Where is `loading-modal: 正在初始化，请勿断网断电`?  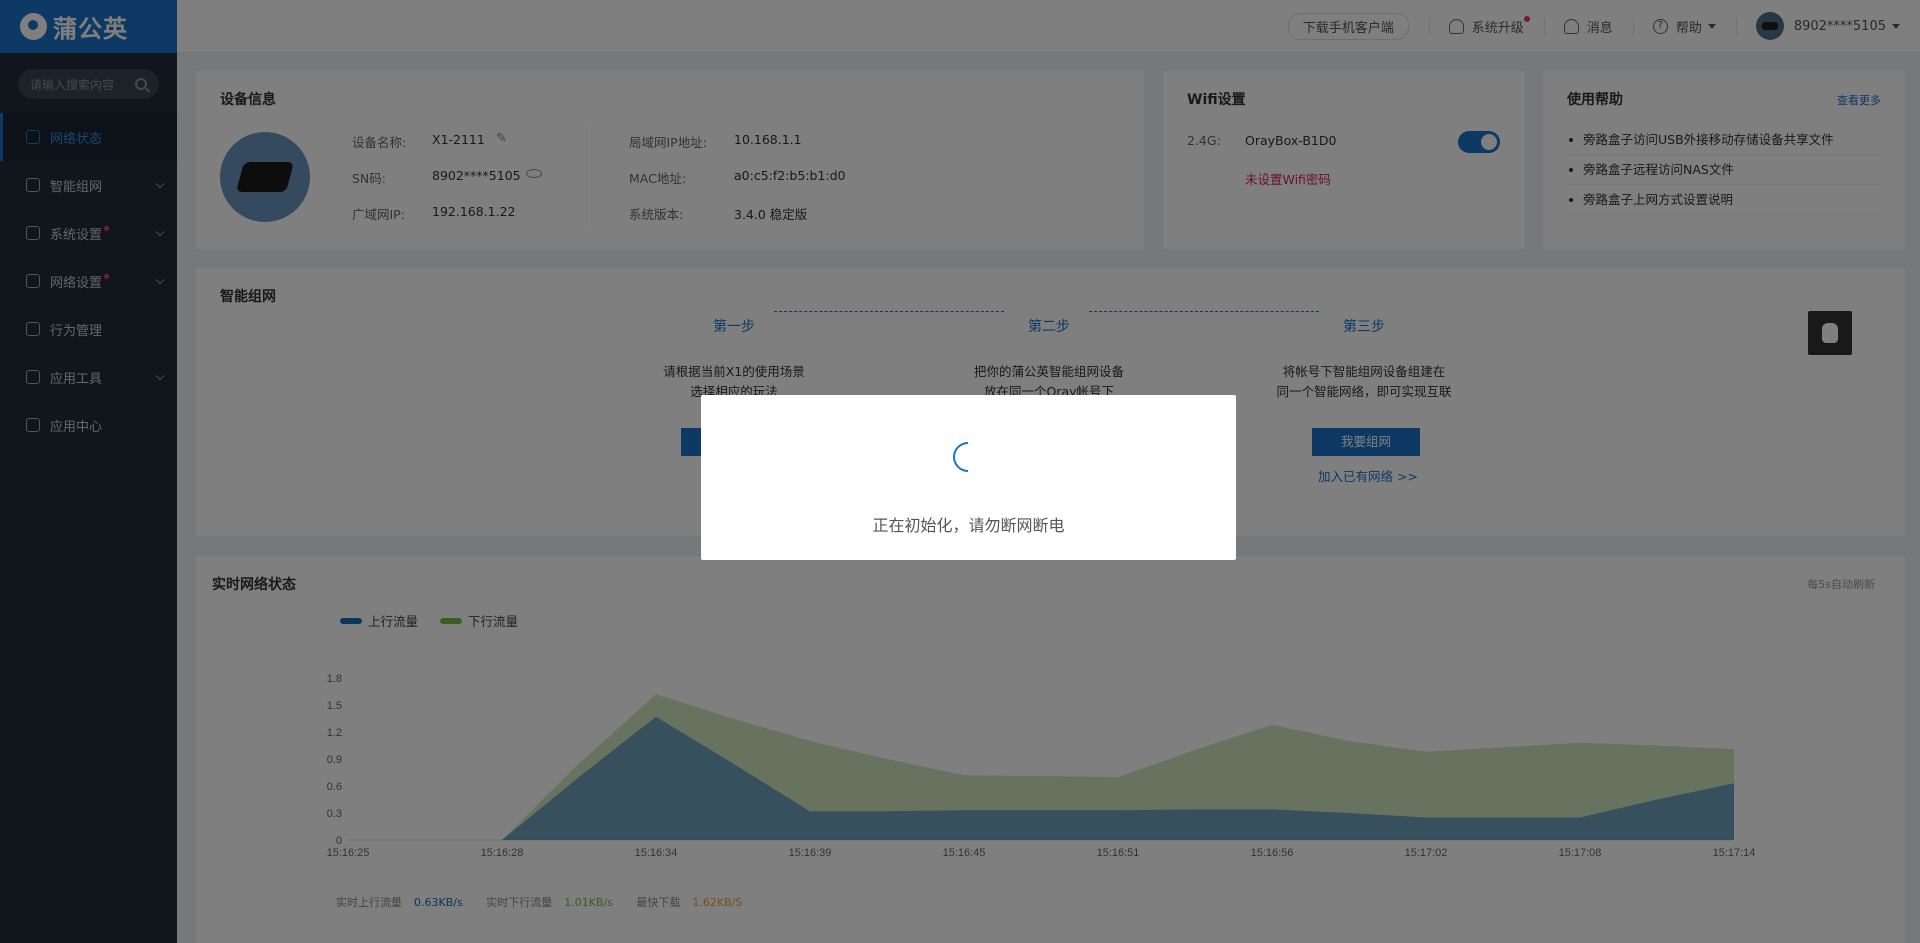 loading-modal: 正在初始化，请勿断网断电 is located at coordinates (968, 477).